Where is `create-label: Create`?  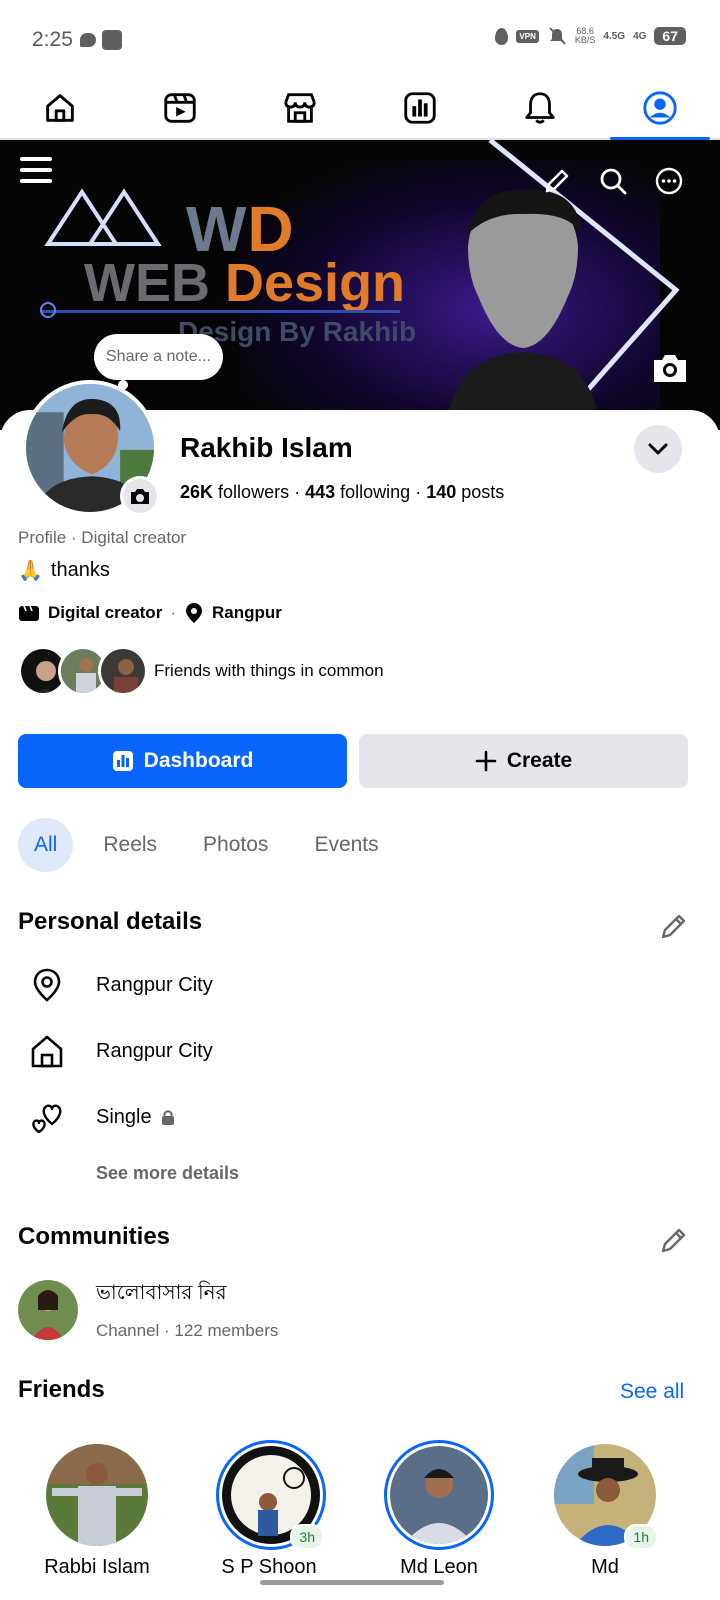
create-label: Create is located at coordinates (539, 760).